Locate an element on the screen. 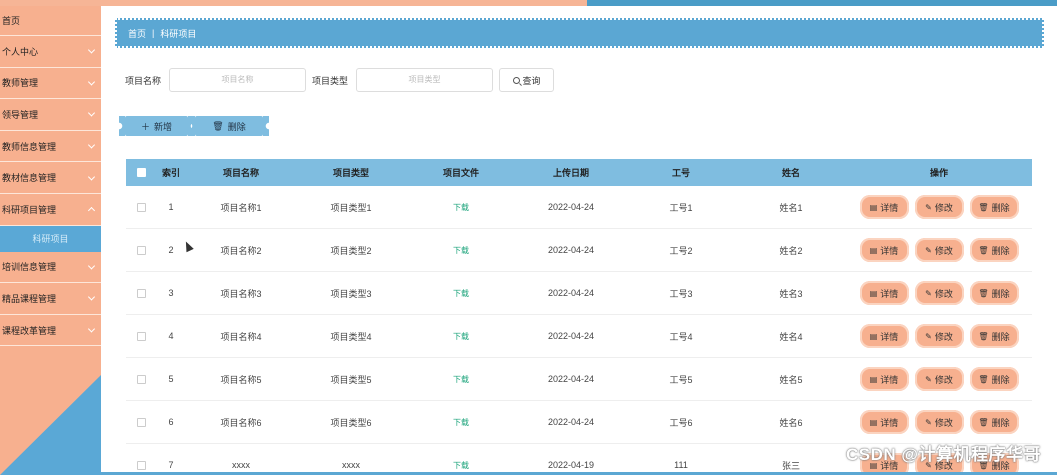  project-name-input: 项目名称 is located at coordinates (238, 80).